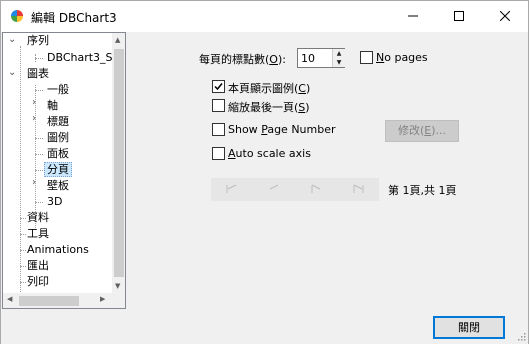  Describe the element at coordinates (218, 129) in the screenshot. I see `show-page-number-checkbox` at that location.